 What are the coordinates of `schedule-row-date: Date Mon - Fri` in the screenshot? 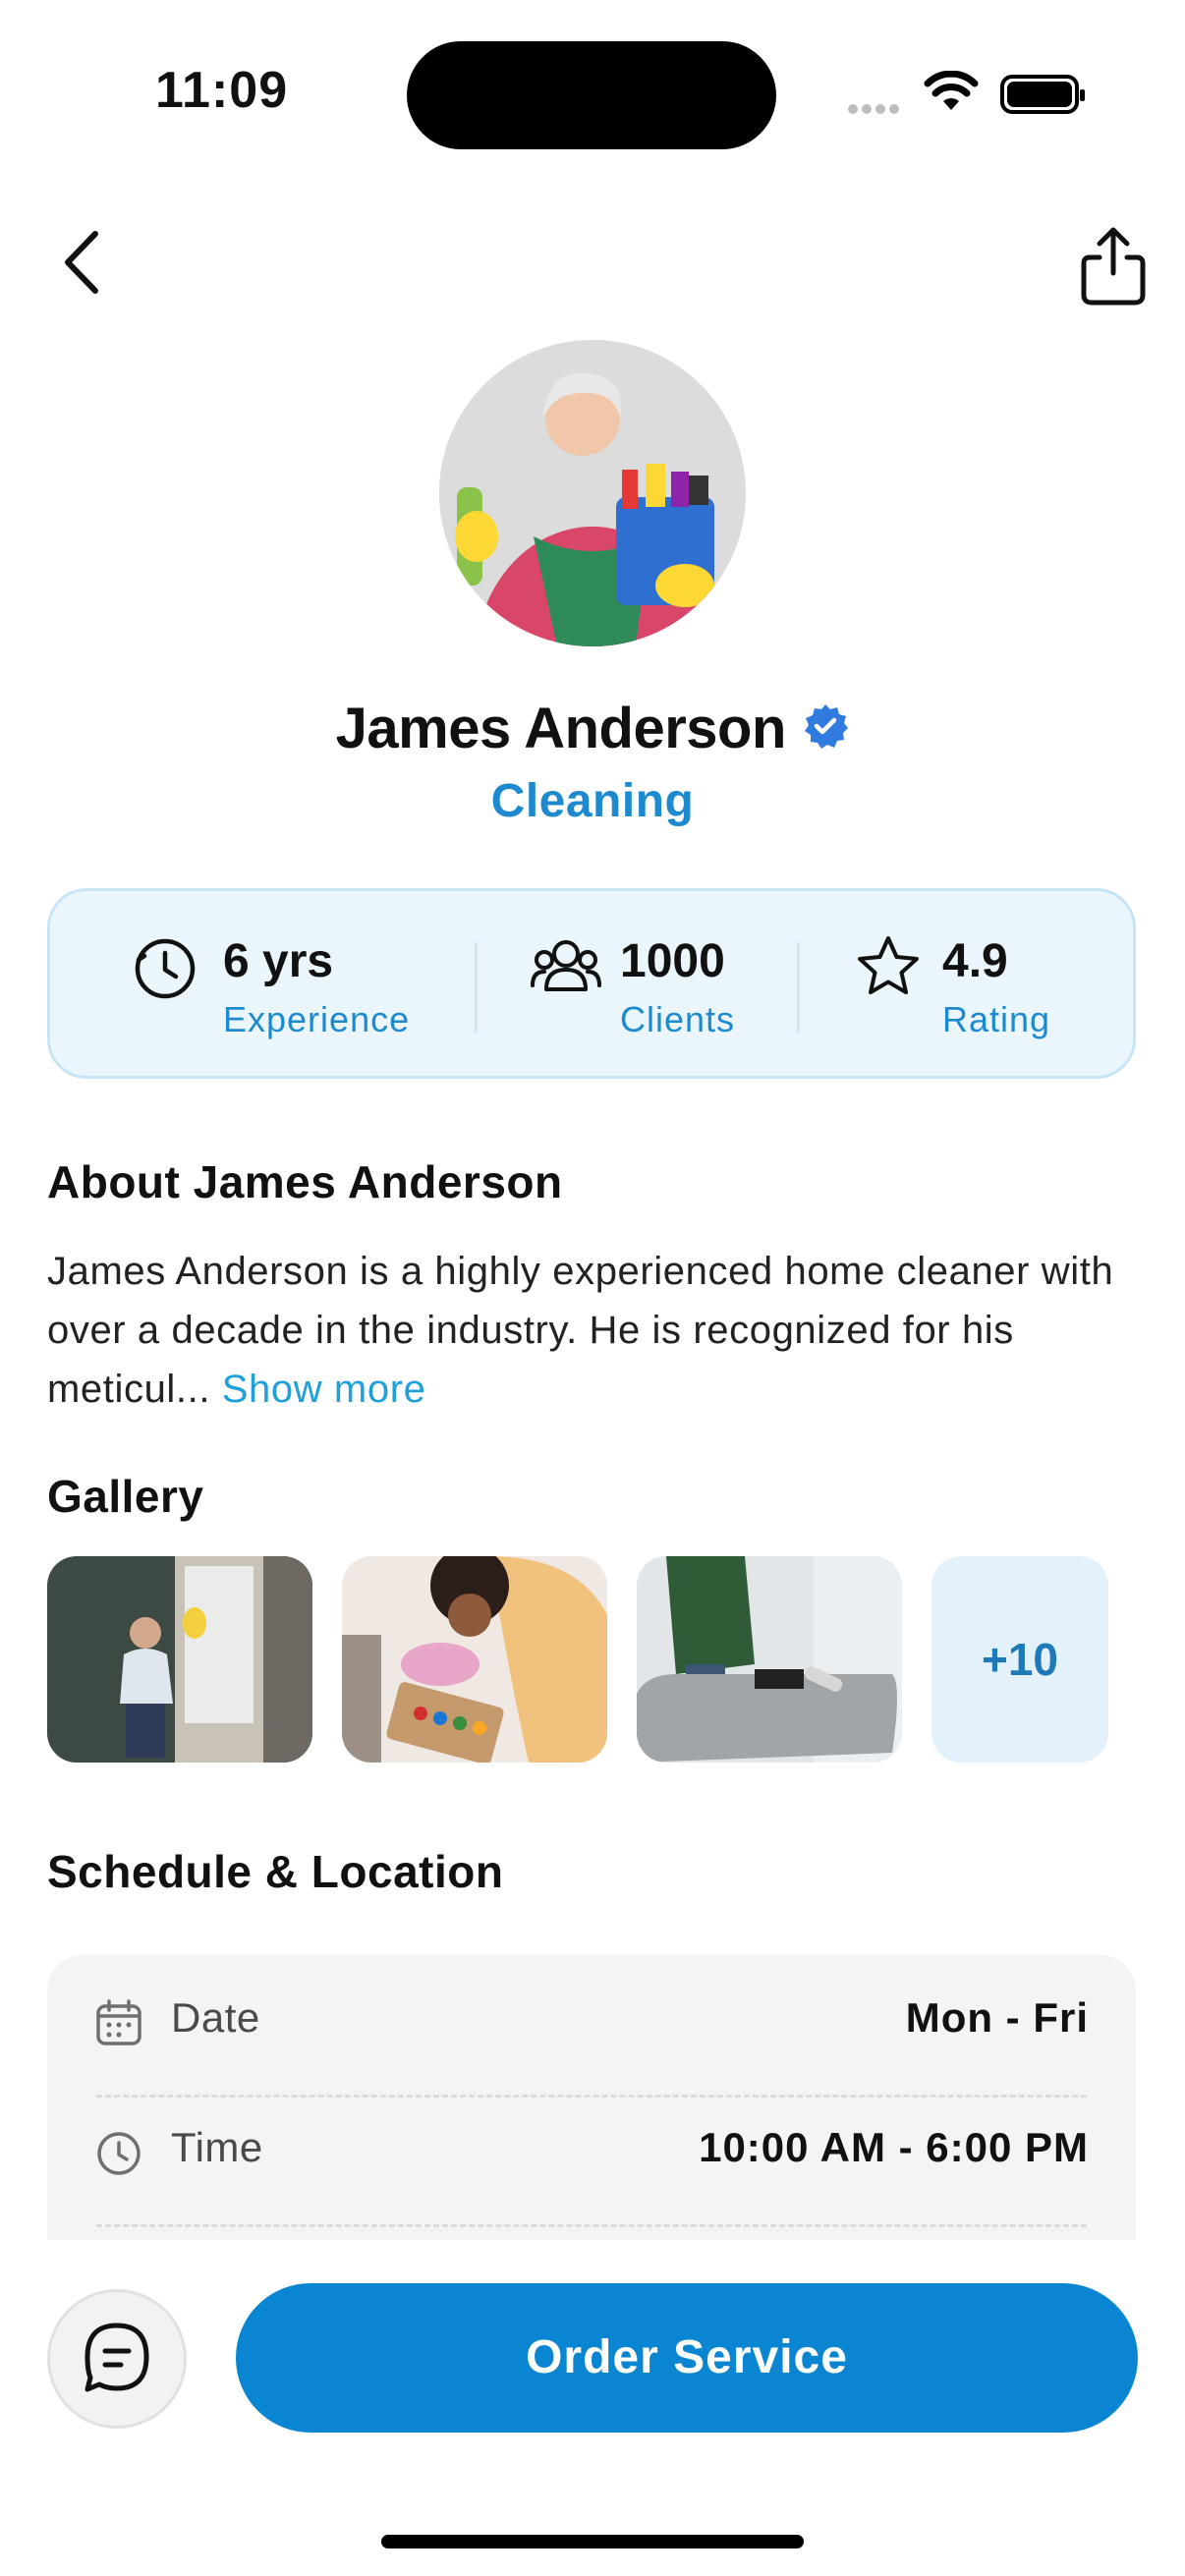 It's located at (592, 2020).